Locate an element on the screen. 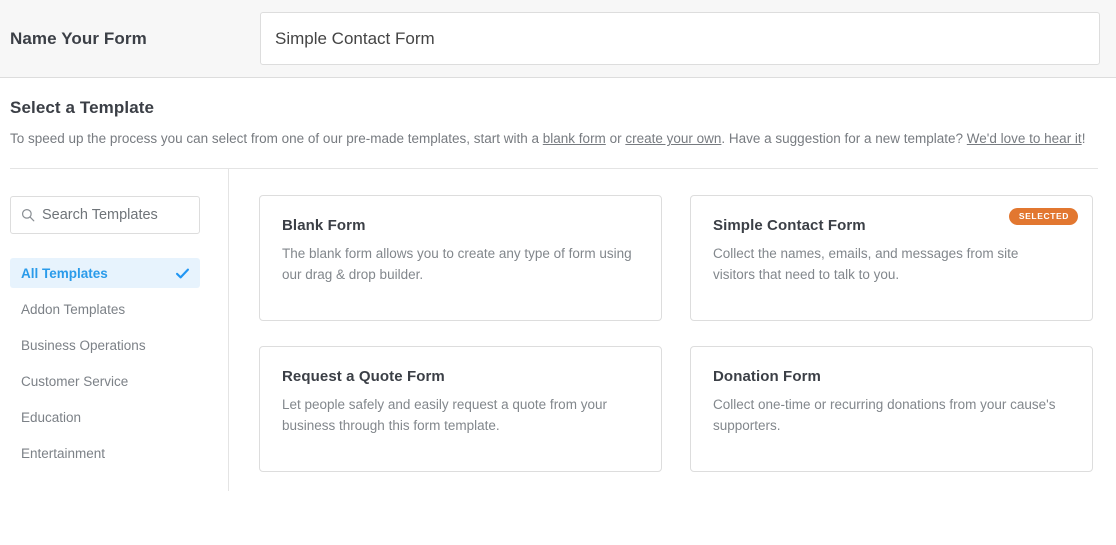 The width and height of the screenshot is (1116, 545). form-name-input is located at coordinates (680, 38).